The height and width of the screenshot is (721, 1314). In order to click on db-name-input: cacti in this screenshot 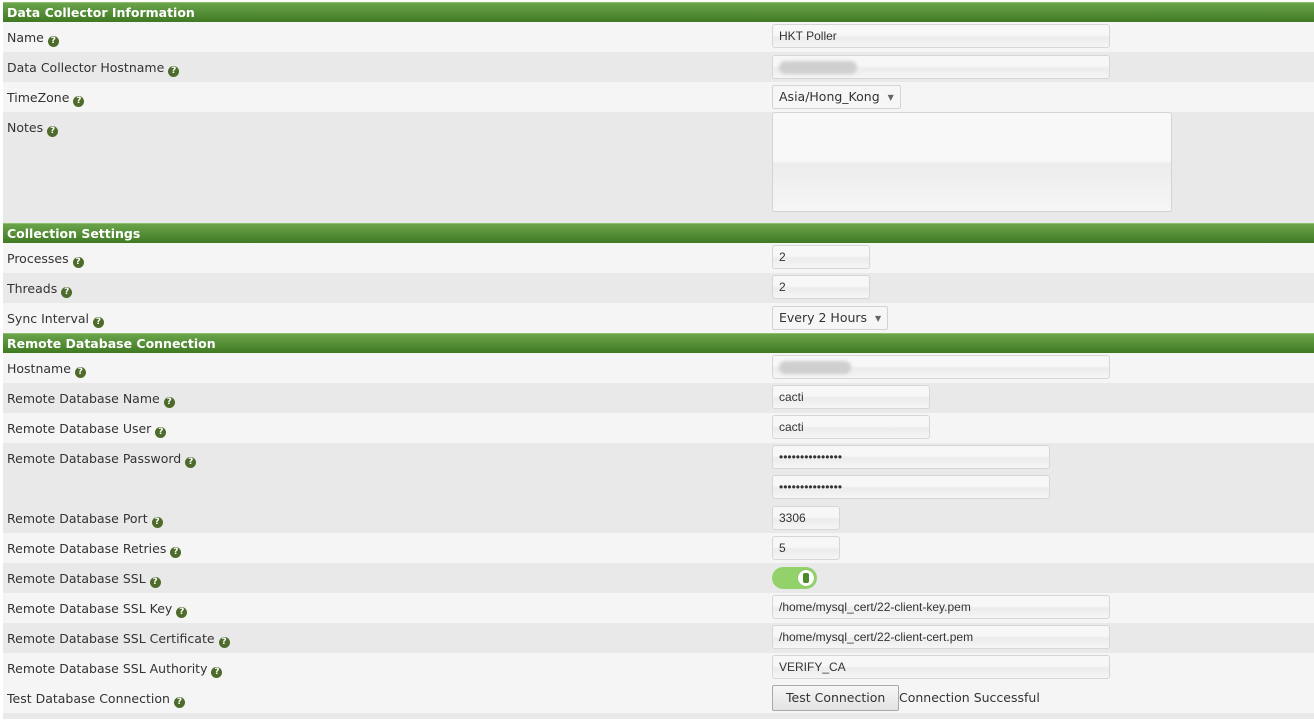, I will do `click(851, 397)`.